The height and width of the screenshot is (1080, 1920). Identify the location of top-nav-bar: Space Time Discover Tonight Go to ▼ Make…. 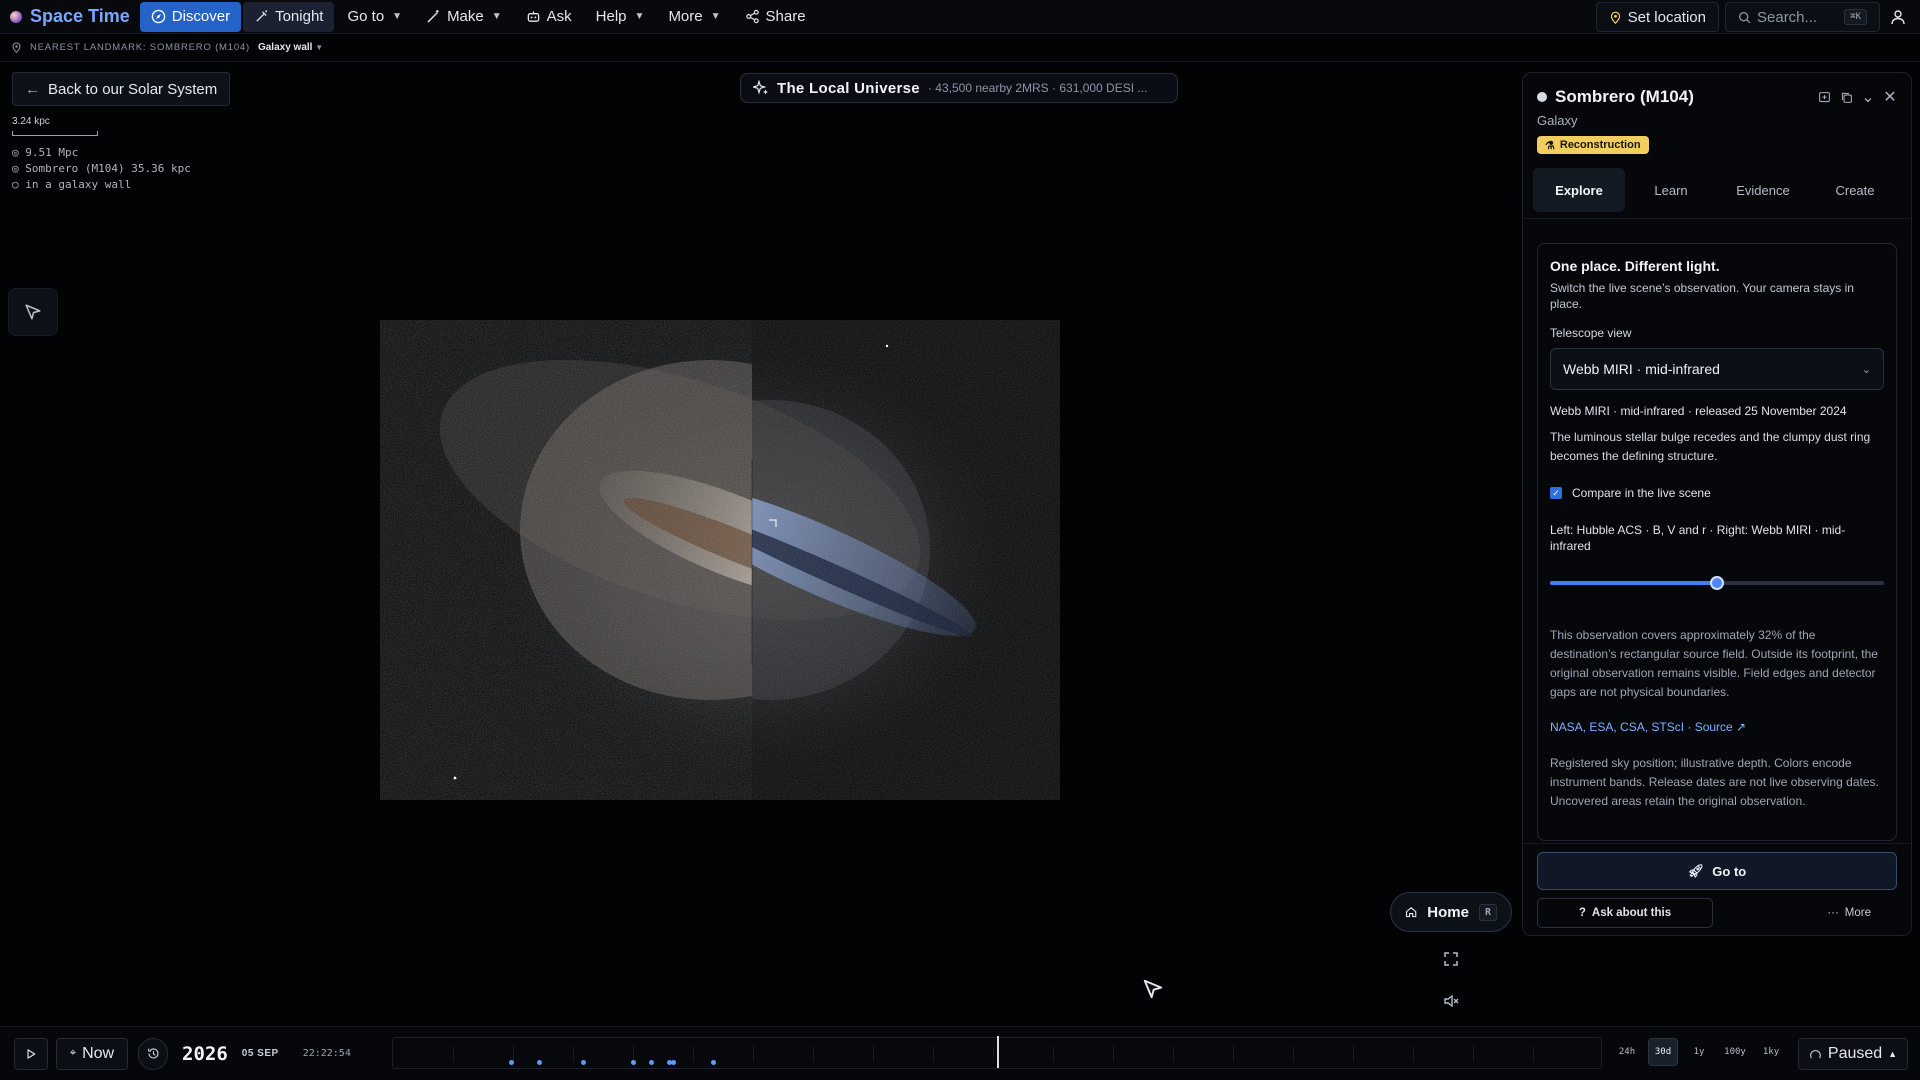
(960, 17).